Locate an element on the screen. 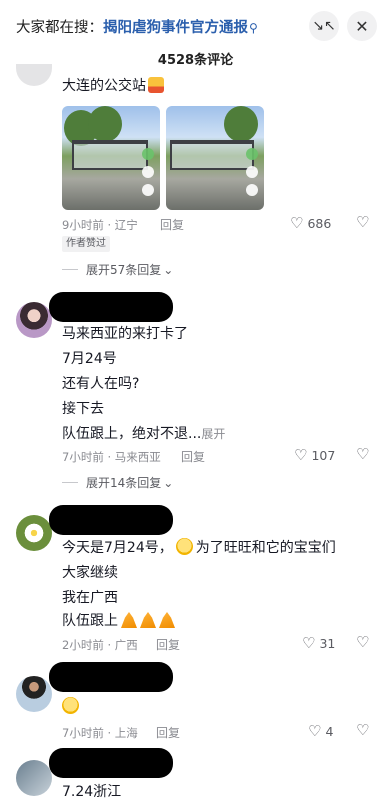 The image size is (391, 800). search-keyword-link: 揭阳虐狗事件官方通报 is located at coordinates (175, 28).